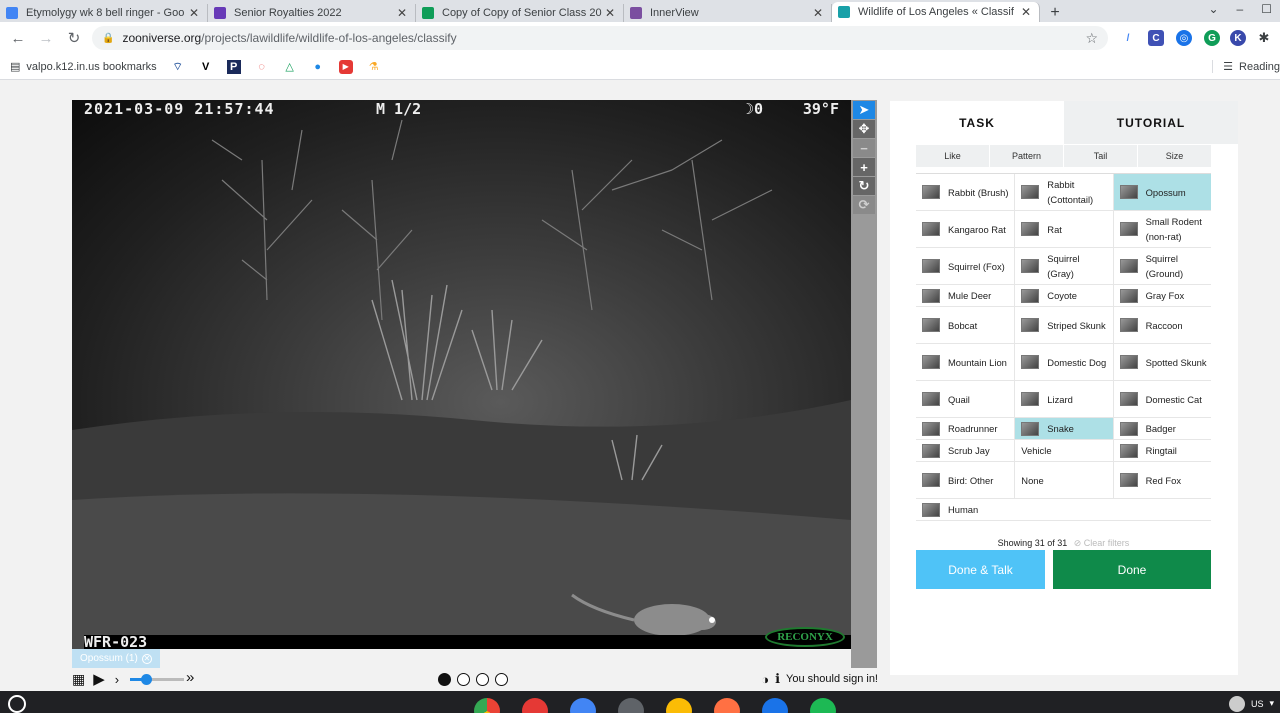 The width and height of the screenshot is (1280, 713). What do you see at coordinates (1161, 229) in the screenshot?
I see `species-choice: Small Rodent (non-rat)` at bounding box center [1161, 229].